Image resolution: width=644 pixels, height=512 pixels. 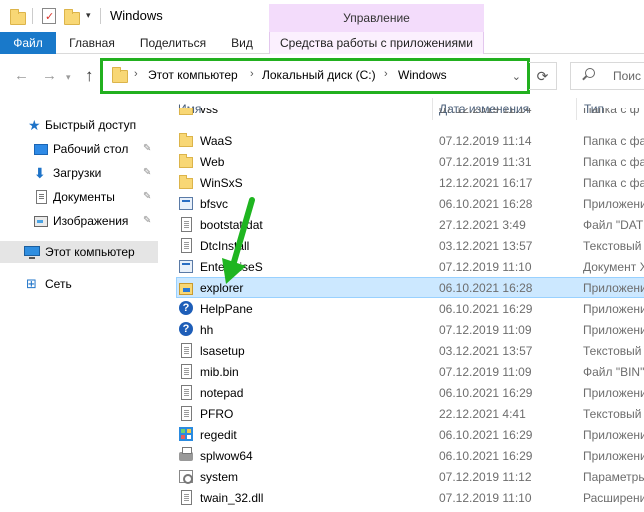 I want to click on table-row: ? hh 07.12.2019 11:09 Приложени, so click(x=410, y=329).